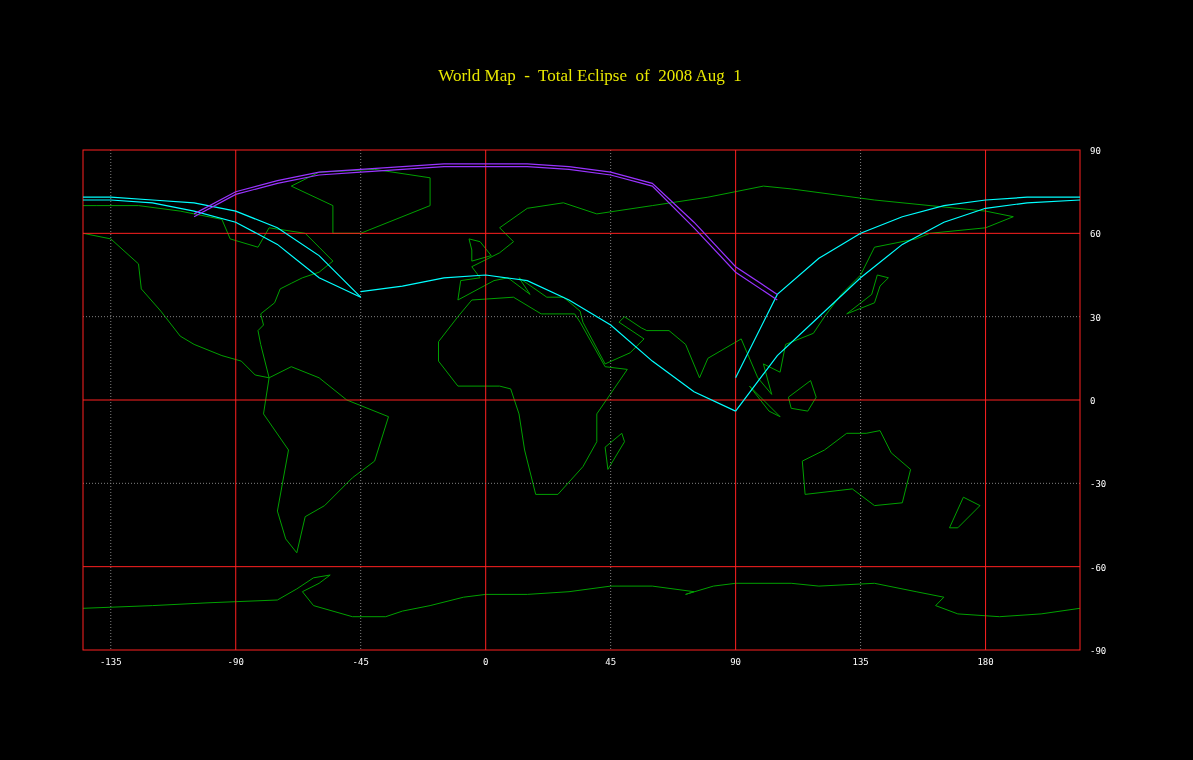  What do you see at coordinates (985, 662) in the screenshot?
I see `axis-tick-label: 180` at bounding box center [985, 662].